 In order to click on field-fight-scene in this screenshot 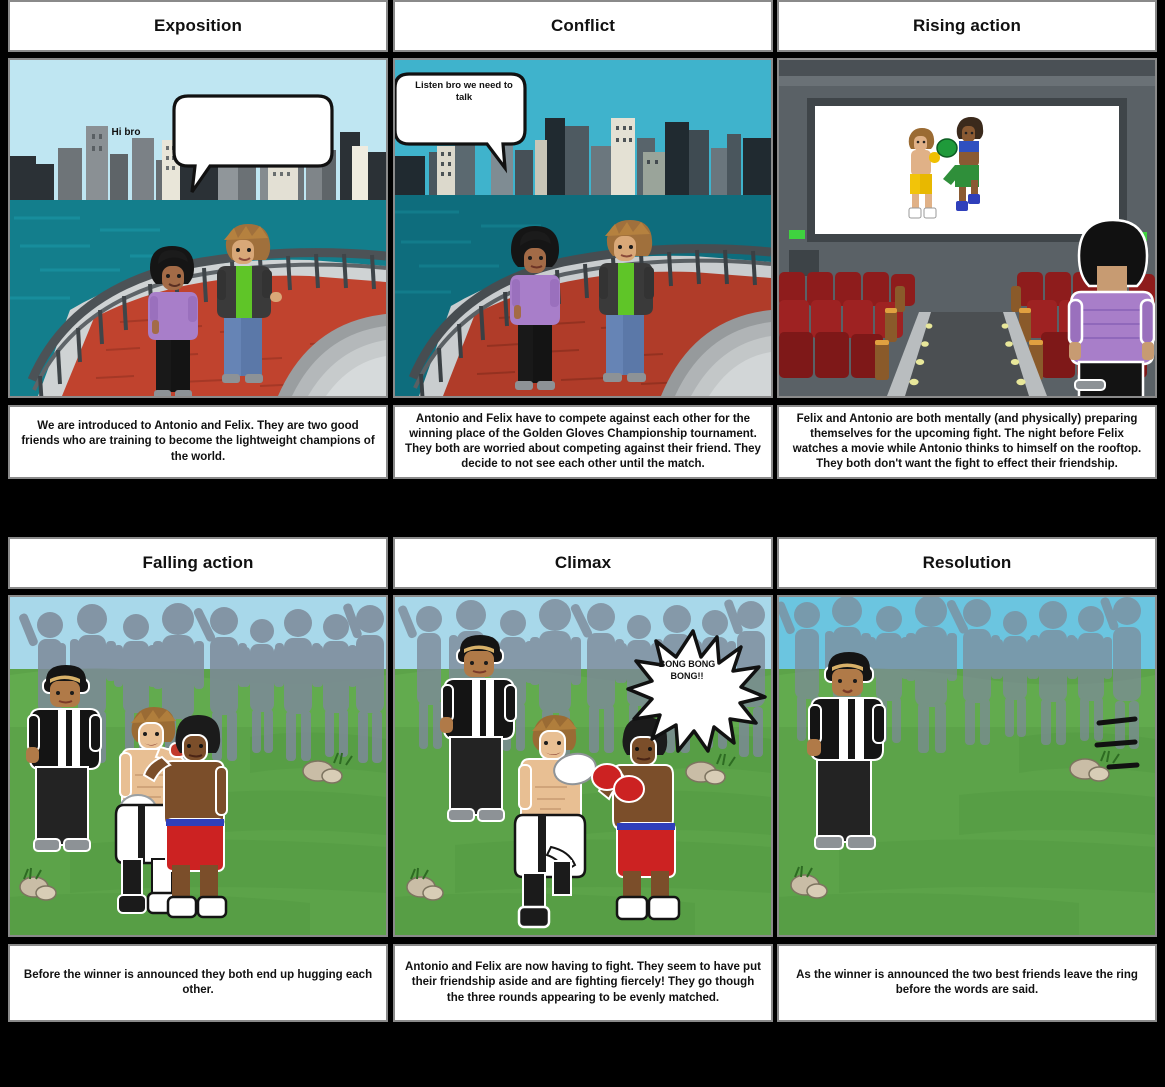, I will do `click(583, 766)`.